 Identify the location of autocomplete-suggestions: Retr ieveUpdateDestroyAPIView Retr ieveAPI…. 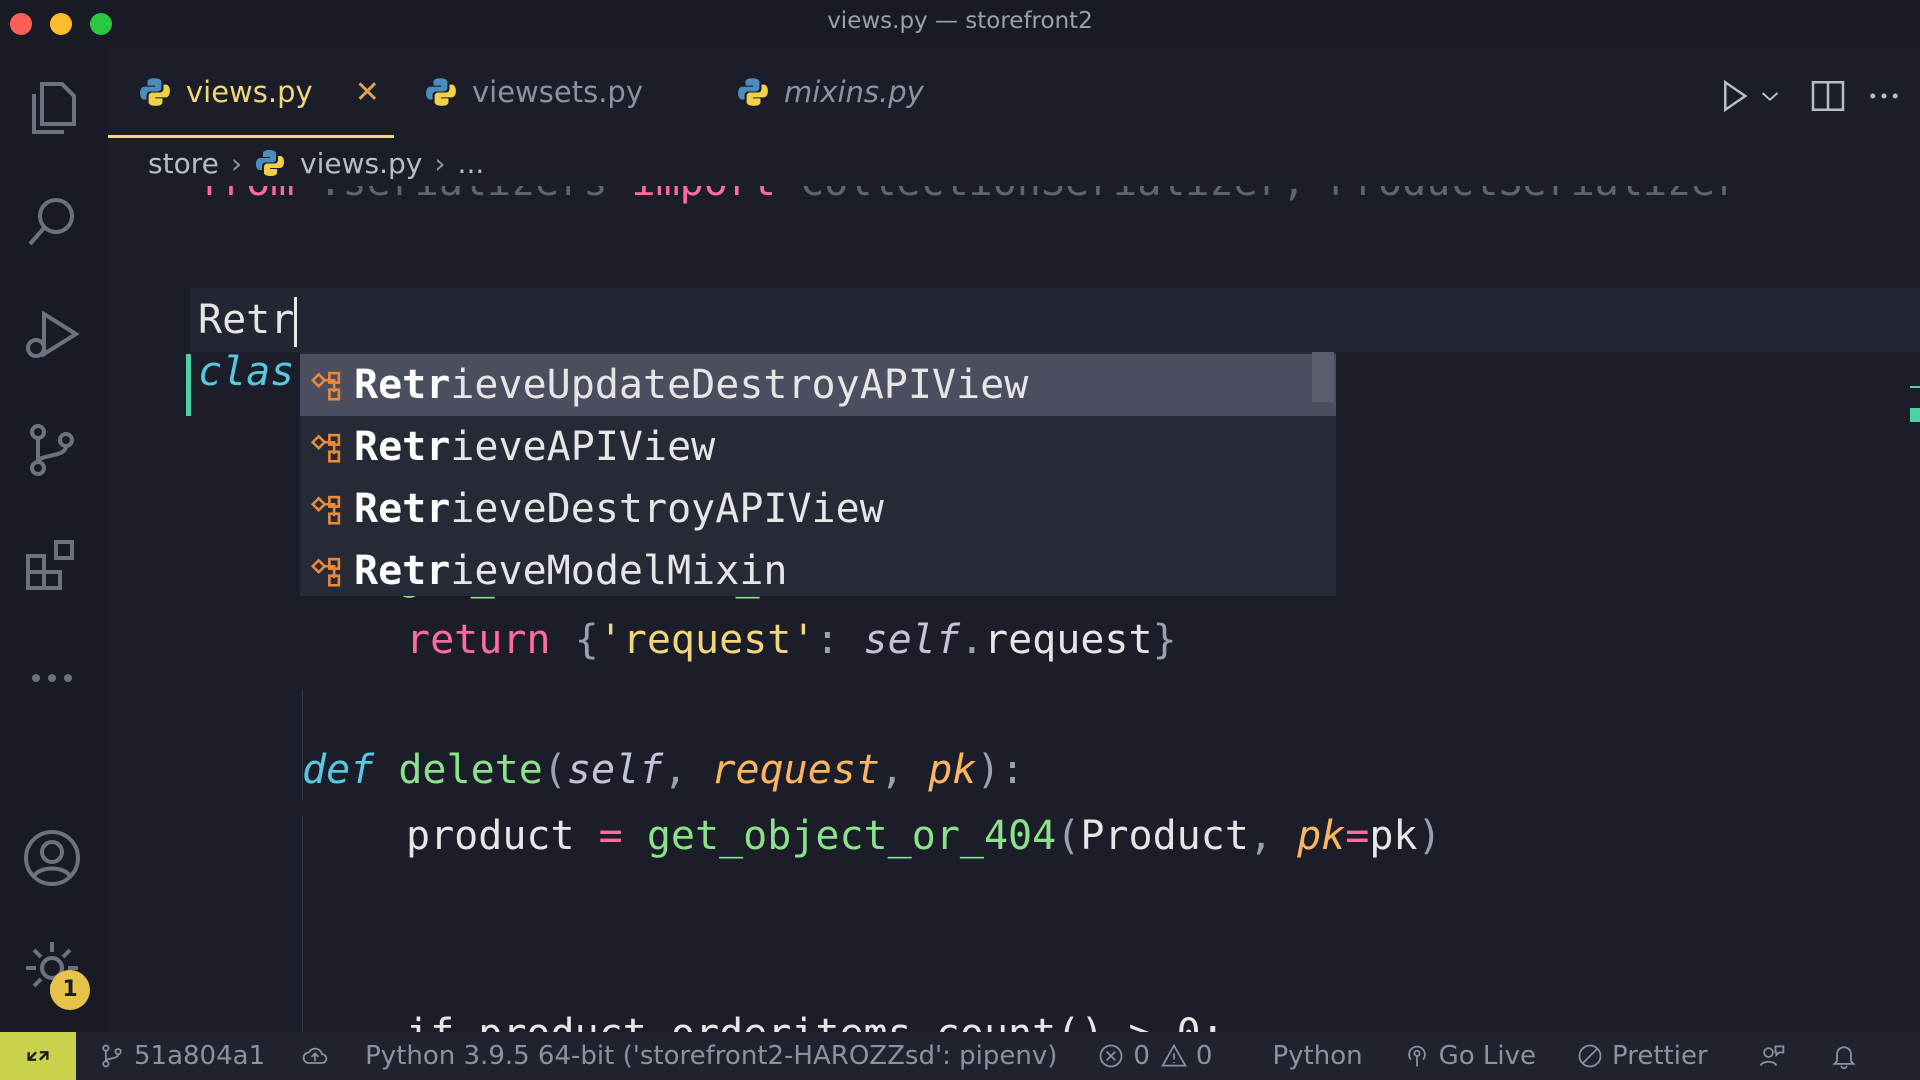
(818, 474).